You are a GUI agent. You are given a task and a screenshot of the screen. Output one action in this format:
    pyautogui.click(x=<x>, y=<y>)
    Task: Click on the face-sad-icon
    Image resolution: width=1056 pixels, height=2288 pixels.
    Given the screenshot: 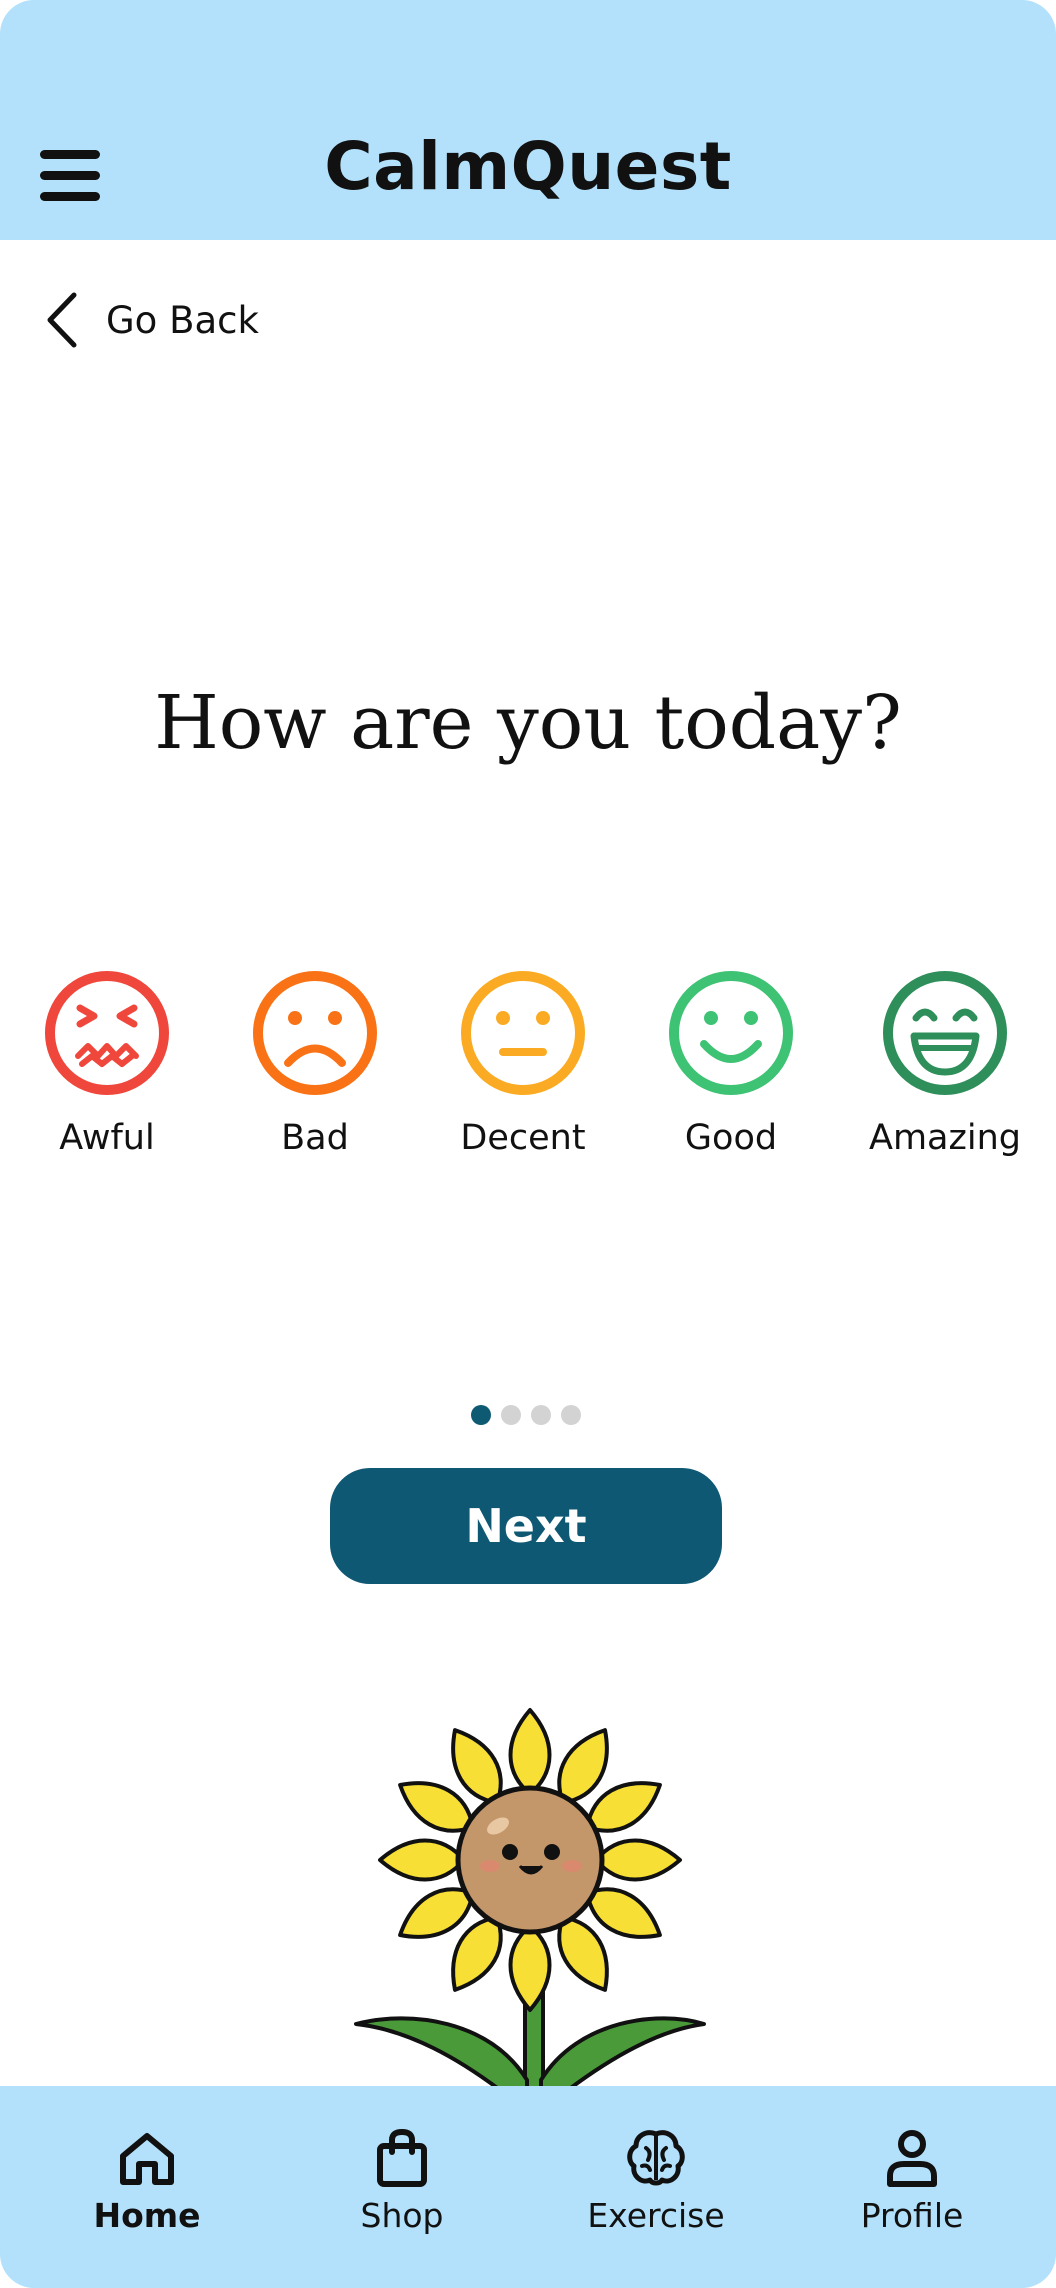 What is the action you would take?
    pyautogui.click(x=315, y=1033)
    